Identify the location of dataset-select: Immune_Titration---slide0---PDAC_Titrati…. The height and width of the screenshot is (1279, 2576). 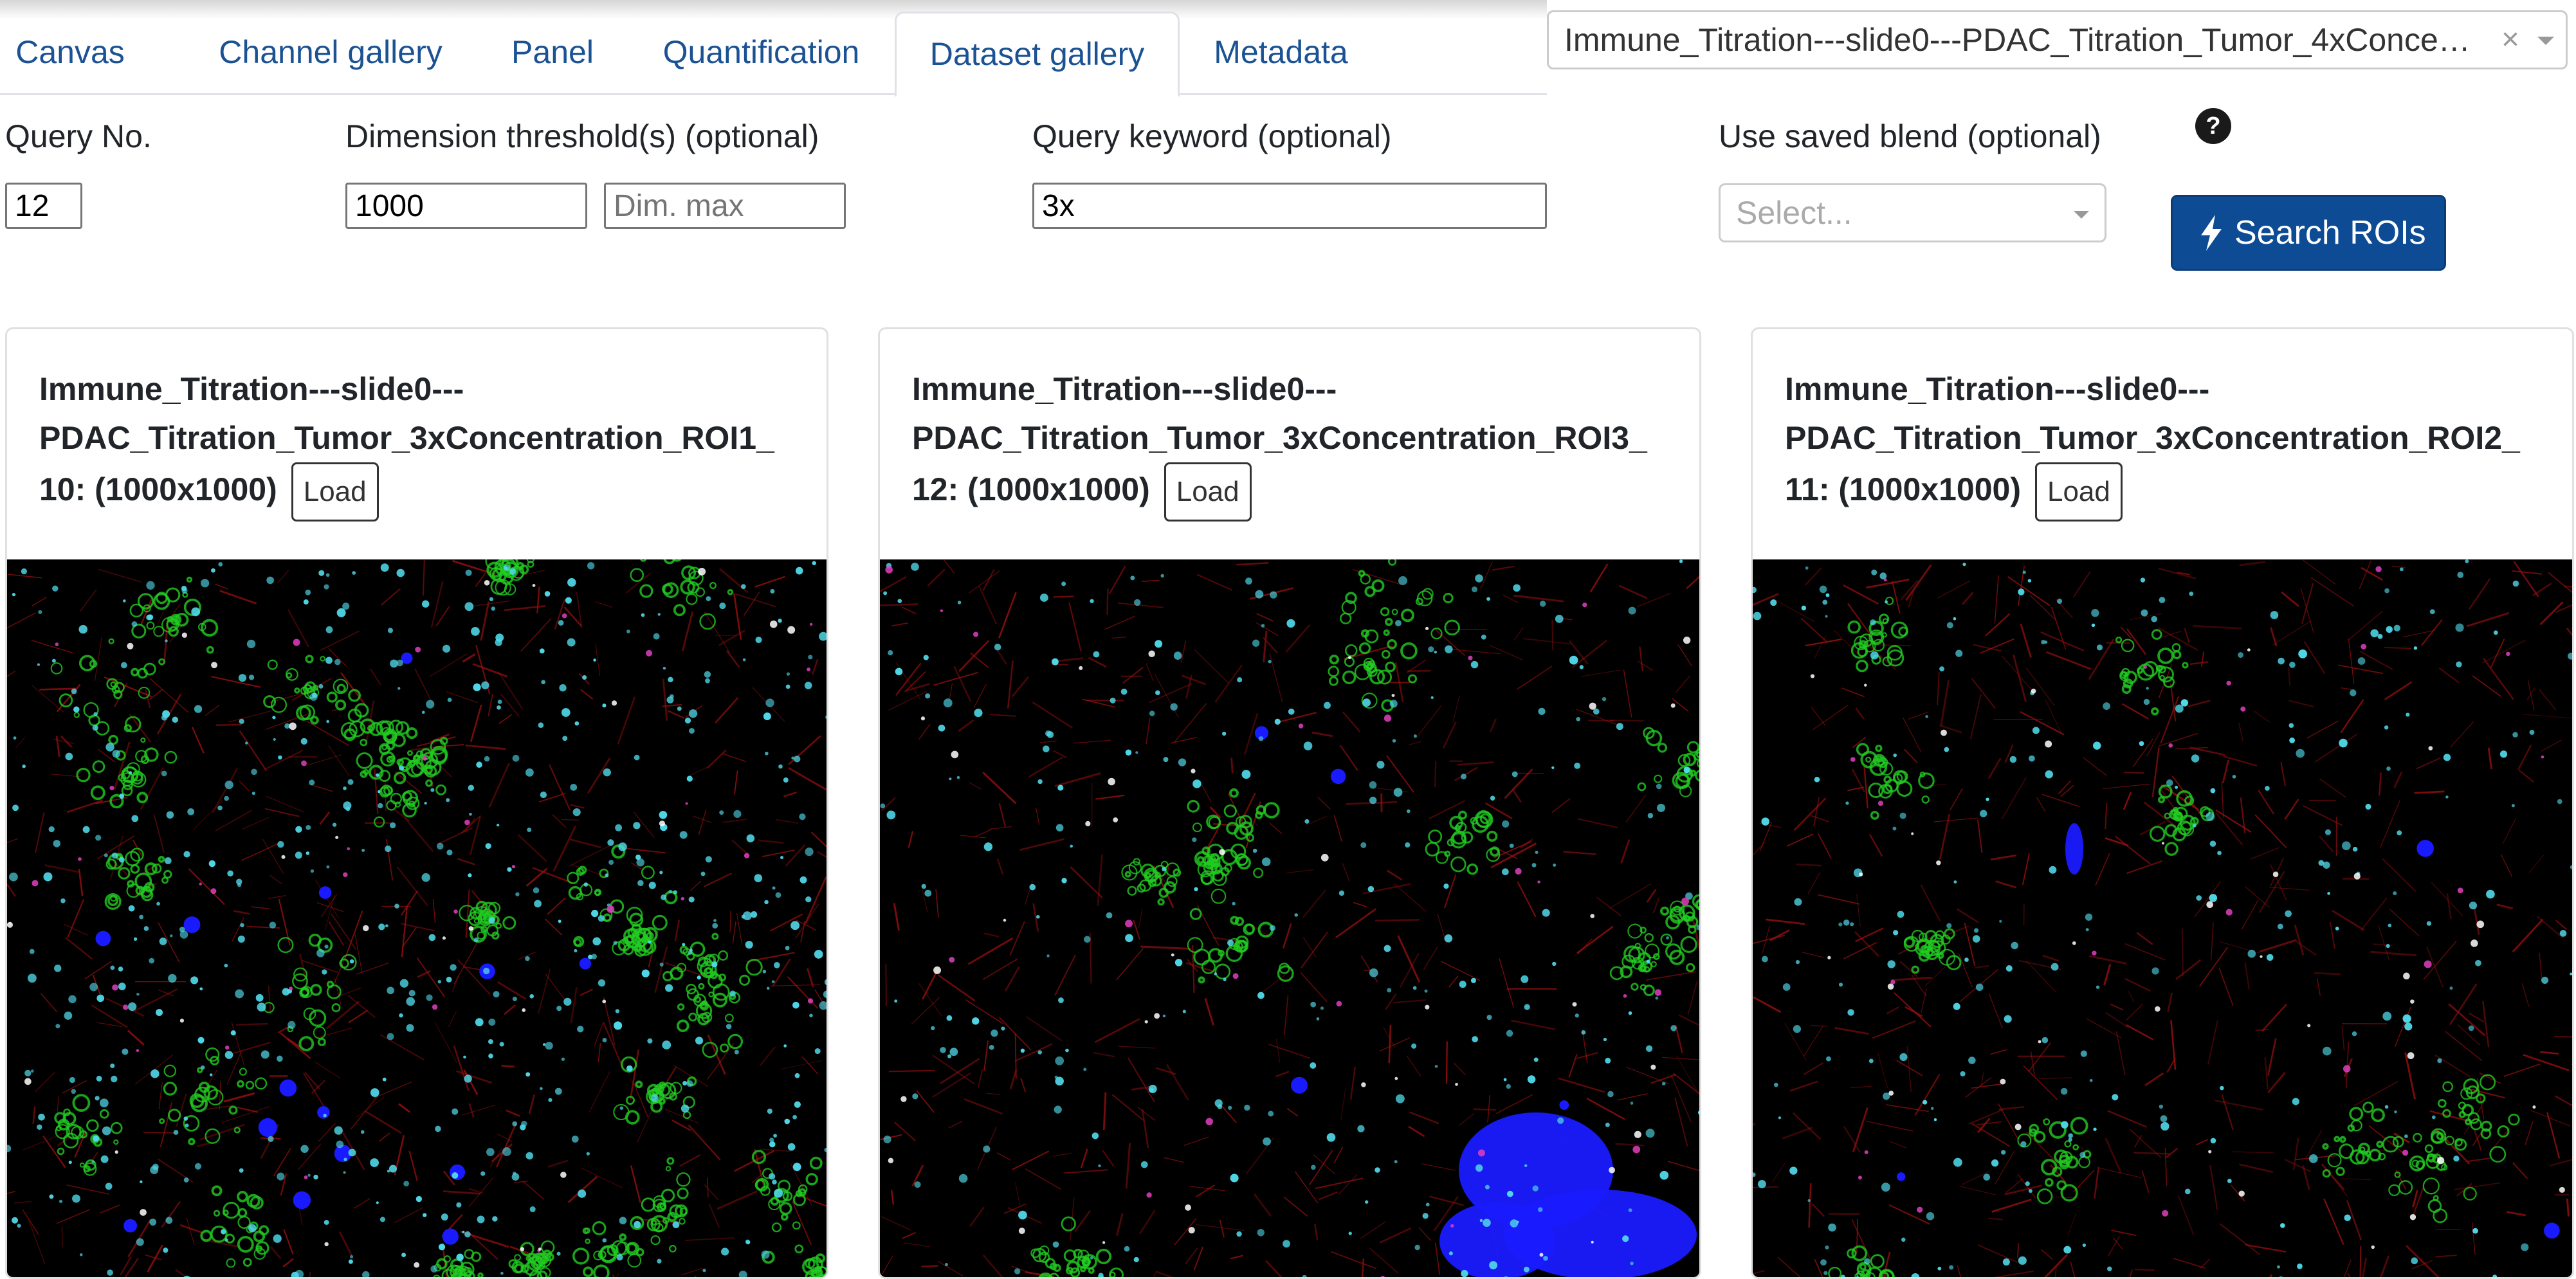
(2057, 39).